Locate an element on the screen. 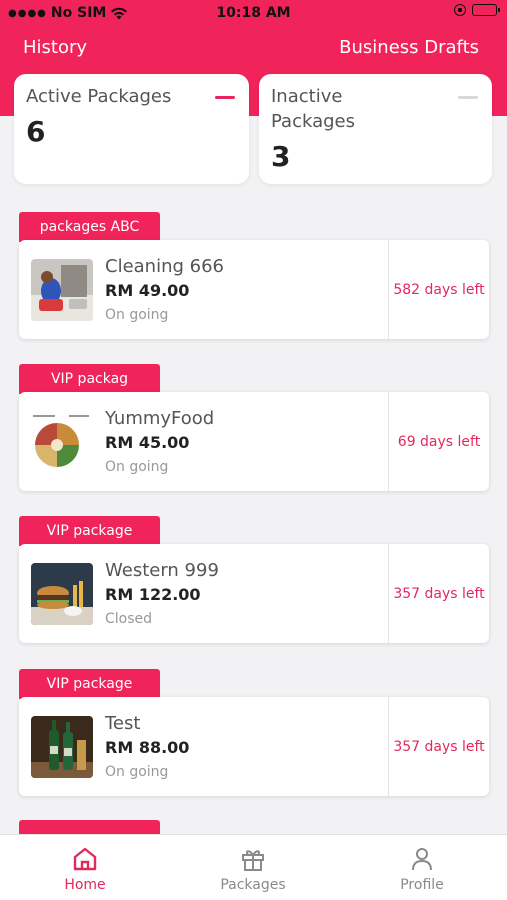 This screenshot has height=900, width=507. group-tag: VIP packag is located at coordinates (89, 379).